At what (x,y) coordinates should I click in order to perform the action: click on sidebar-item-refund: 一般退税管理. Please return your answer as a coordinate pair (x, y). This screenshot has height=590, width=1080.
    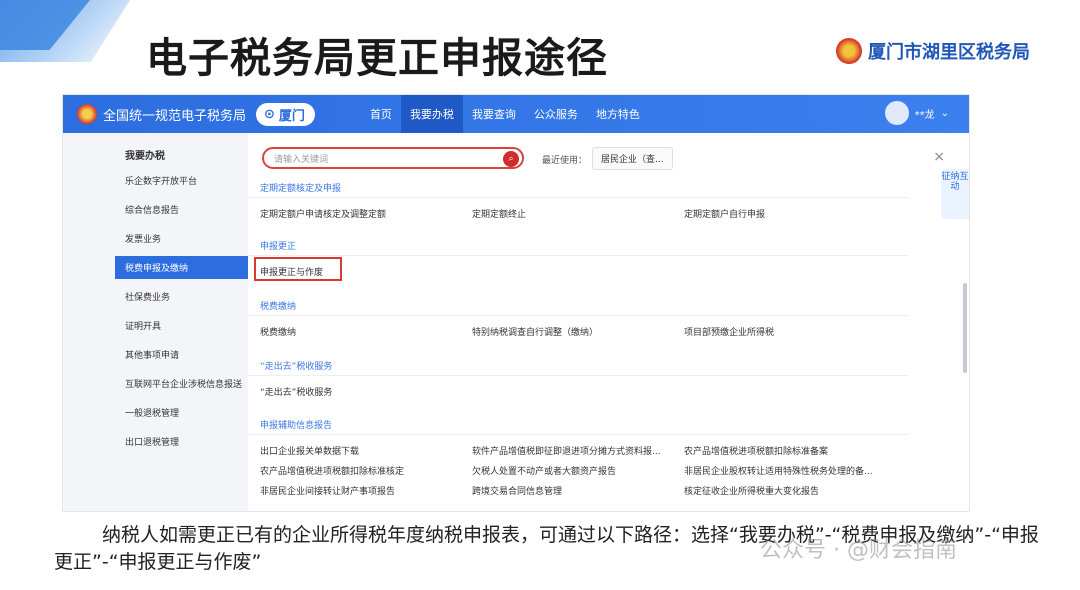
    Looking at the image, I should click on (181, 412).